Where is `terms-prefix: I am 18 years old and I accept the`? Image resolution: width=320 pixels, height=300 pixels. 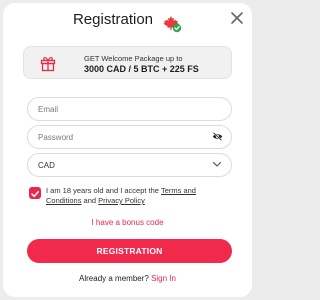
terms-prefix: I am 18 years old and I accept the is located at coordinates (102, 190).